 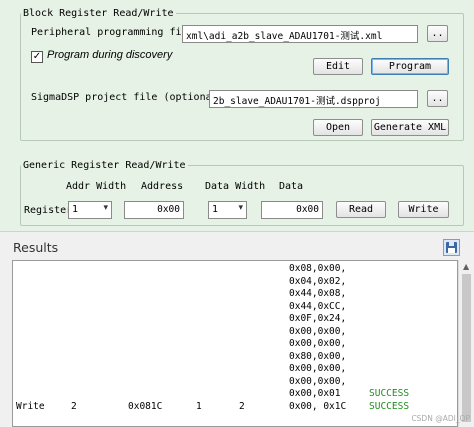 What do you see at coordinates (451, 247) in the screenshot?
I see `save-icon` at bounding box center [451, 247].